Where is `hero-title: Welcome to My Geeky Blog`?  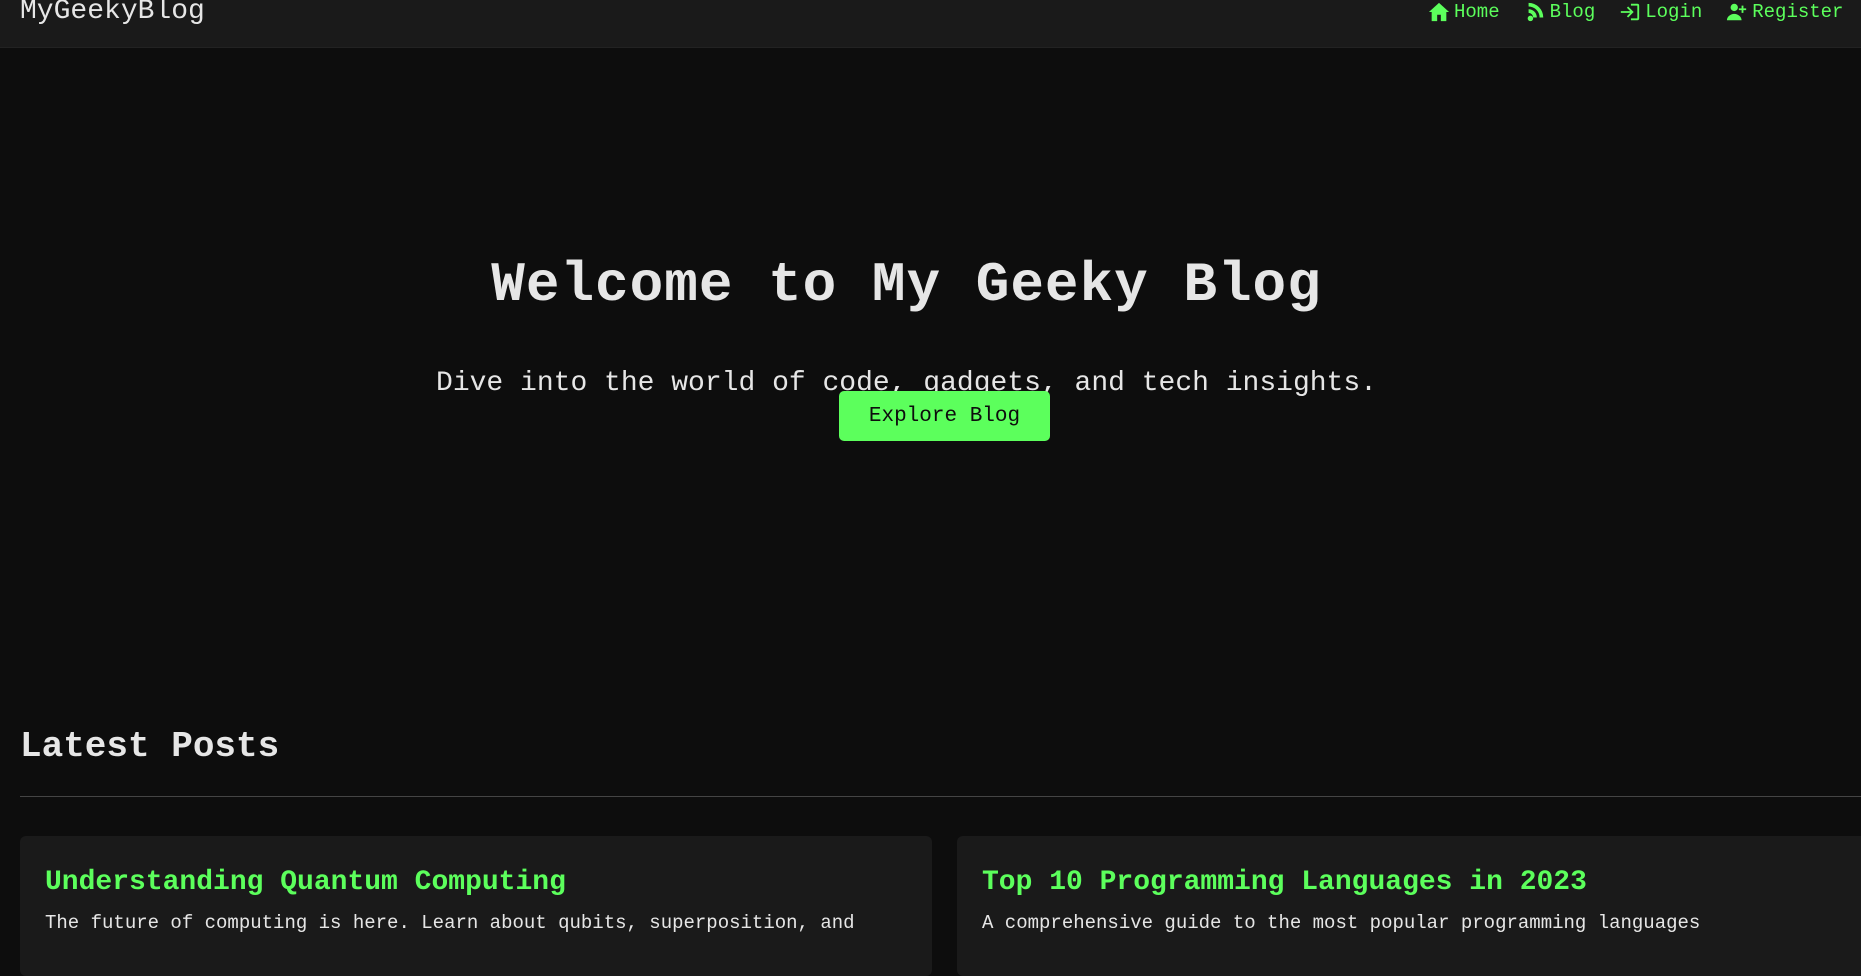
hero-title: Welcome to My Geeky Blog is located at coordinates (906, 285).